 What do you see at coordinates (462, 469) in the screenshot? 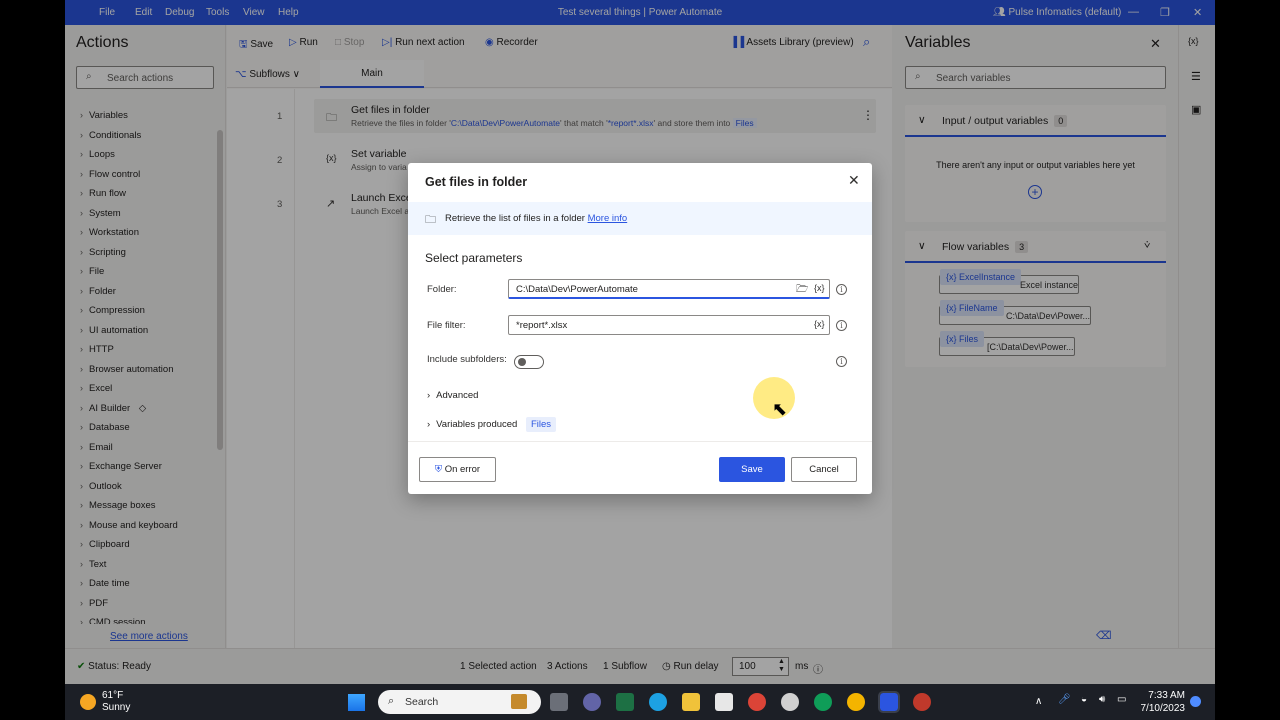
I see `on-error-label: On error` at bounding box center [462, 469].